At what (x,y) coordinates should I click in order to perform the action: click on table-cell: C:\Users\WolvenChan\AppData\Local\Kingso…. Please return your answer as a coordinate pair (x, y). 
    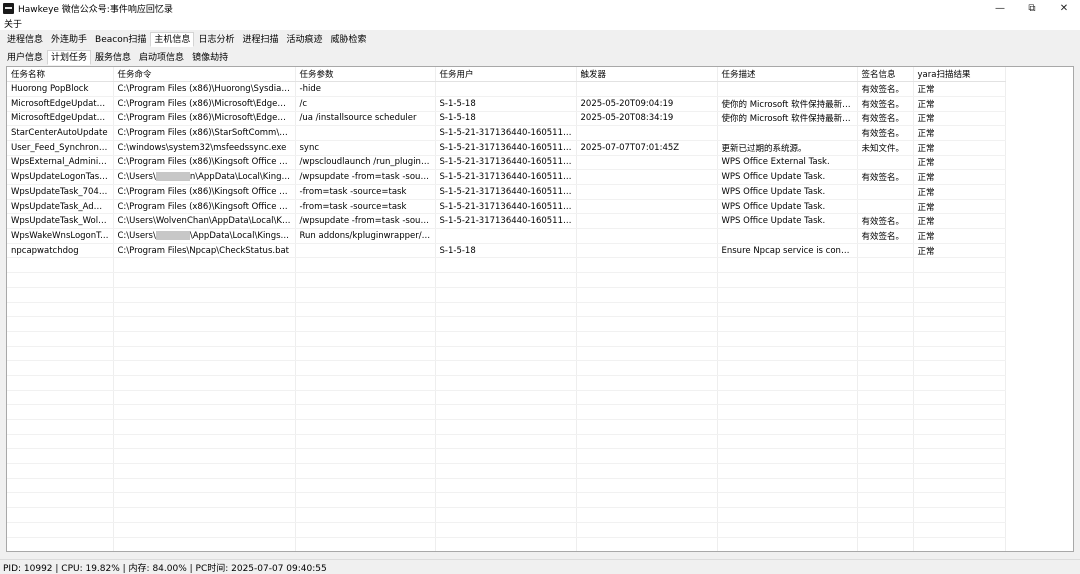
    Looking at the image, I should click on (204, 221).